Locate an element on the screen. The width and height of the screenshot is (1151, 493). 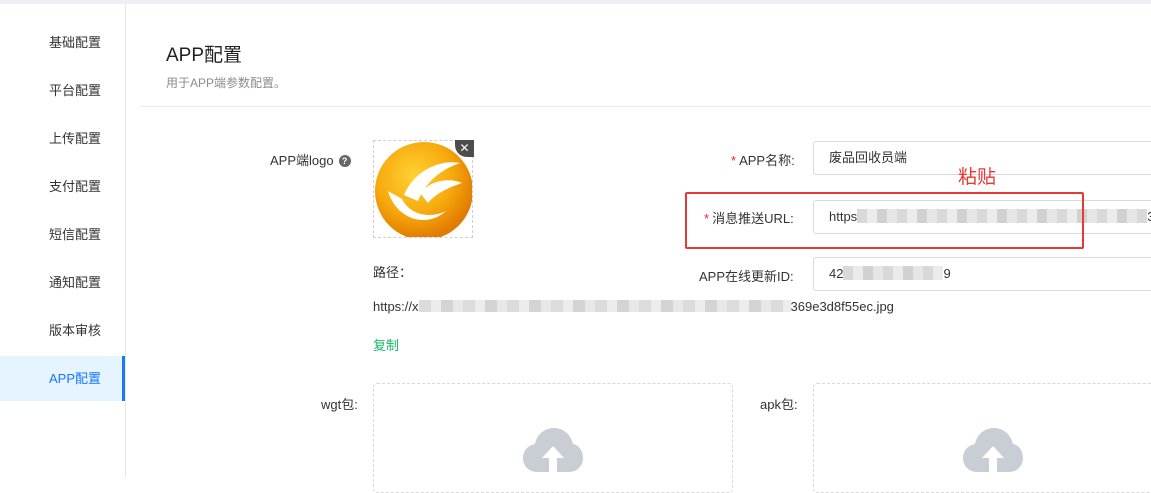
highlight-box is located at coordinates (884, 220).